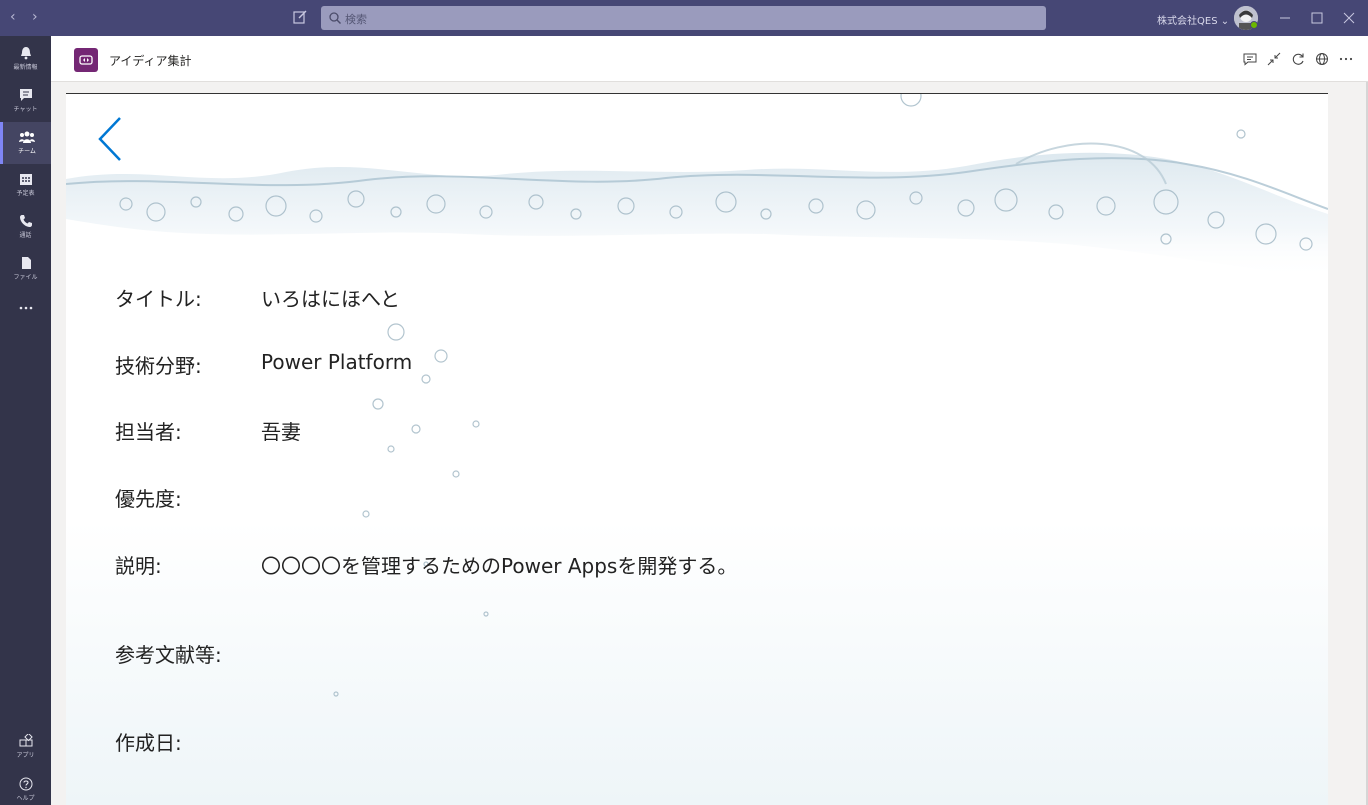 The image size is (1368, 805). I want to click on rail-item-apps: アプリ, so click(25, 747).